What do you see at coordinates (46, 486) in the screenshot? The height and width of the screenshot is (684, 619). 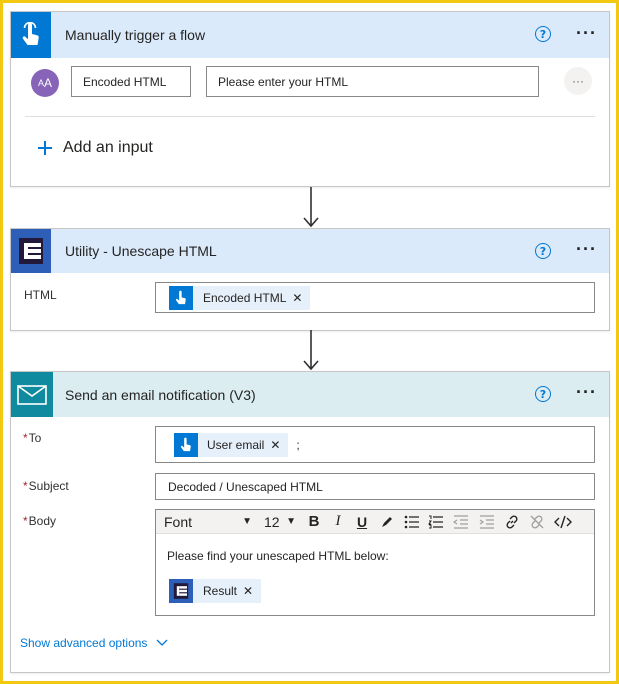 I see `subject-field-label: *Subject` at bounding box center [46, 486].